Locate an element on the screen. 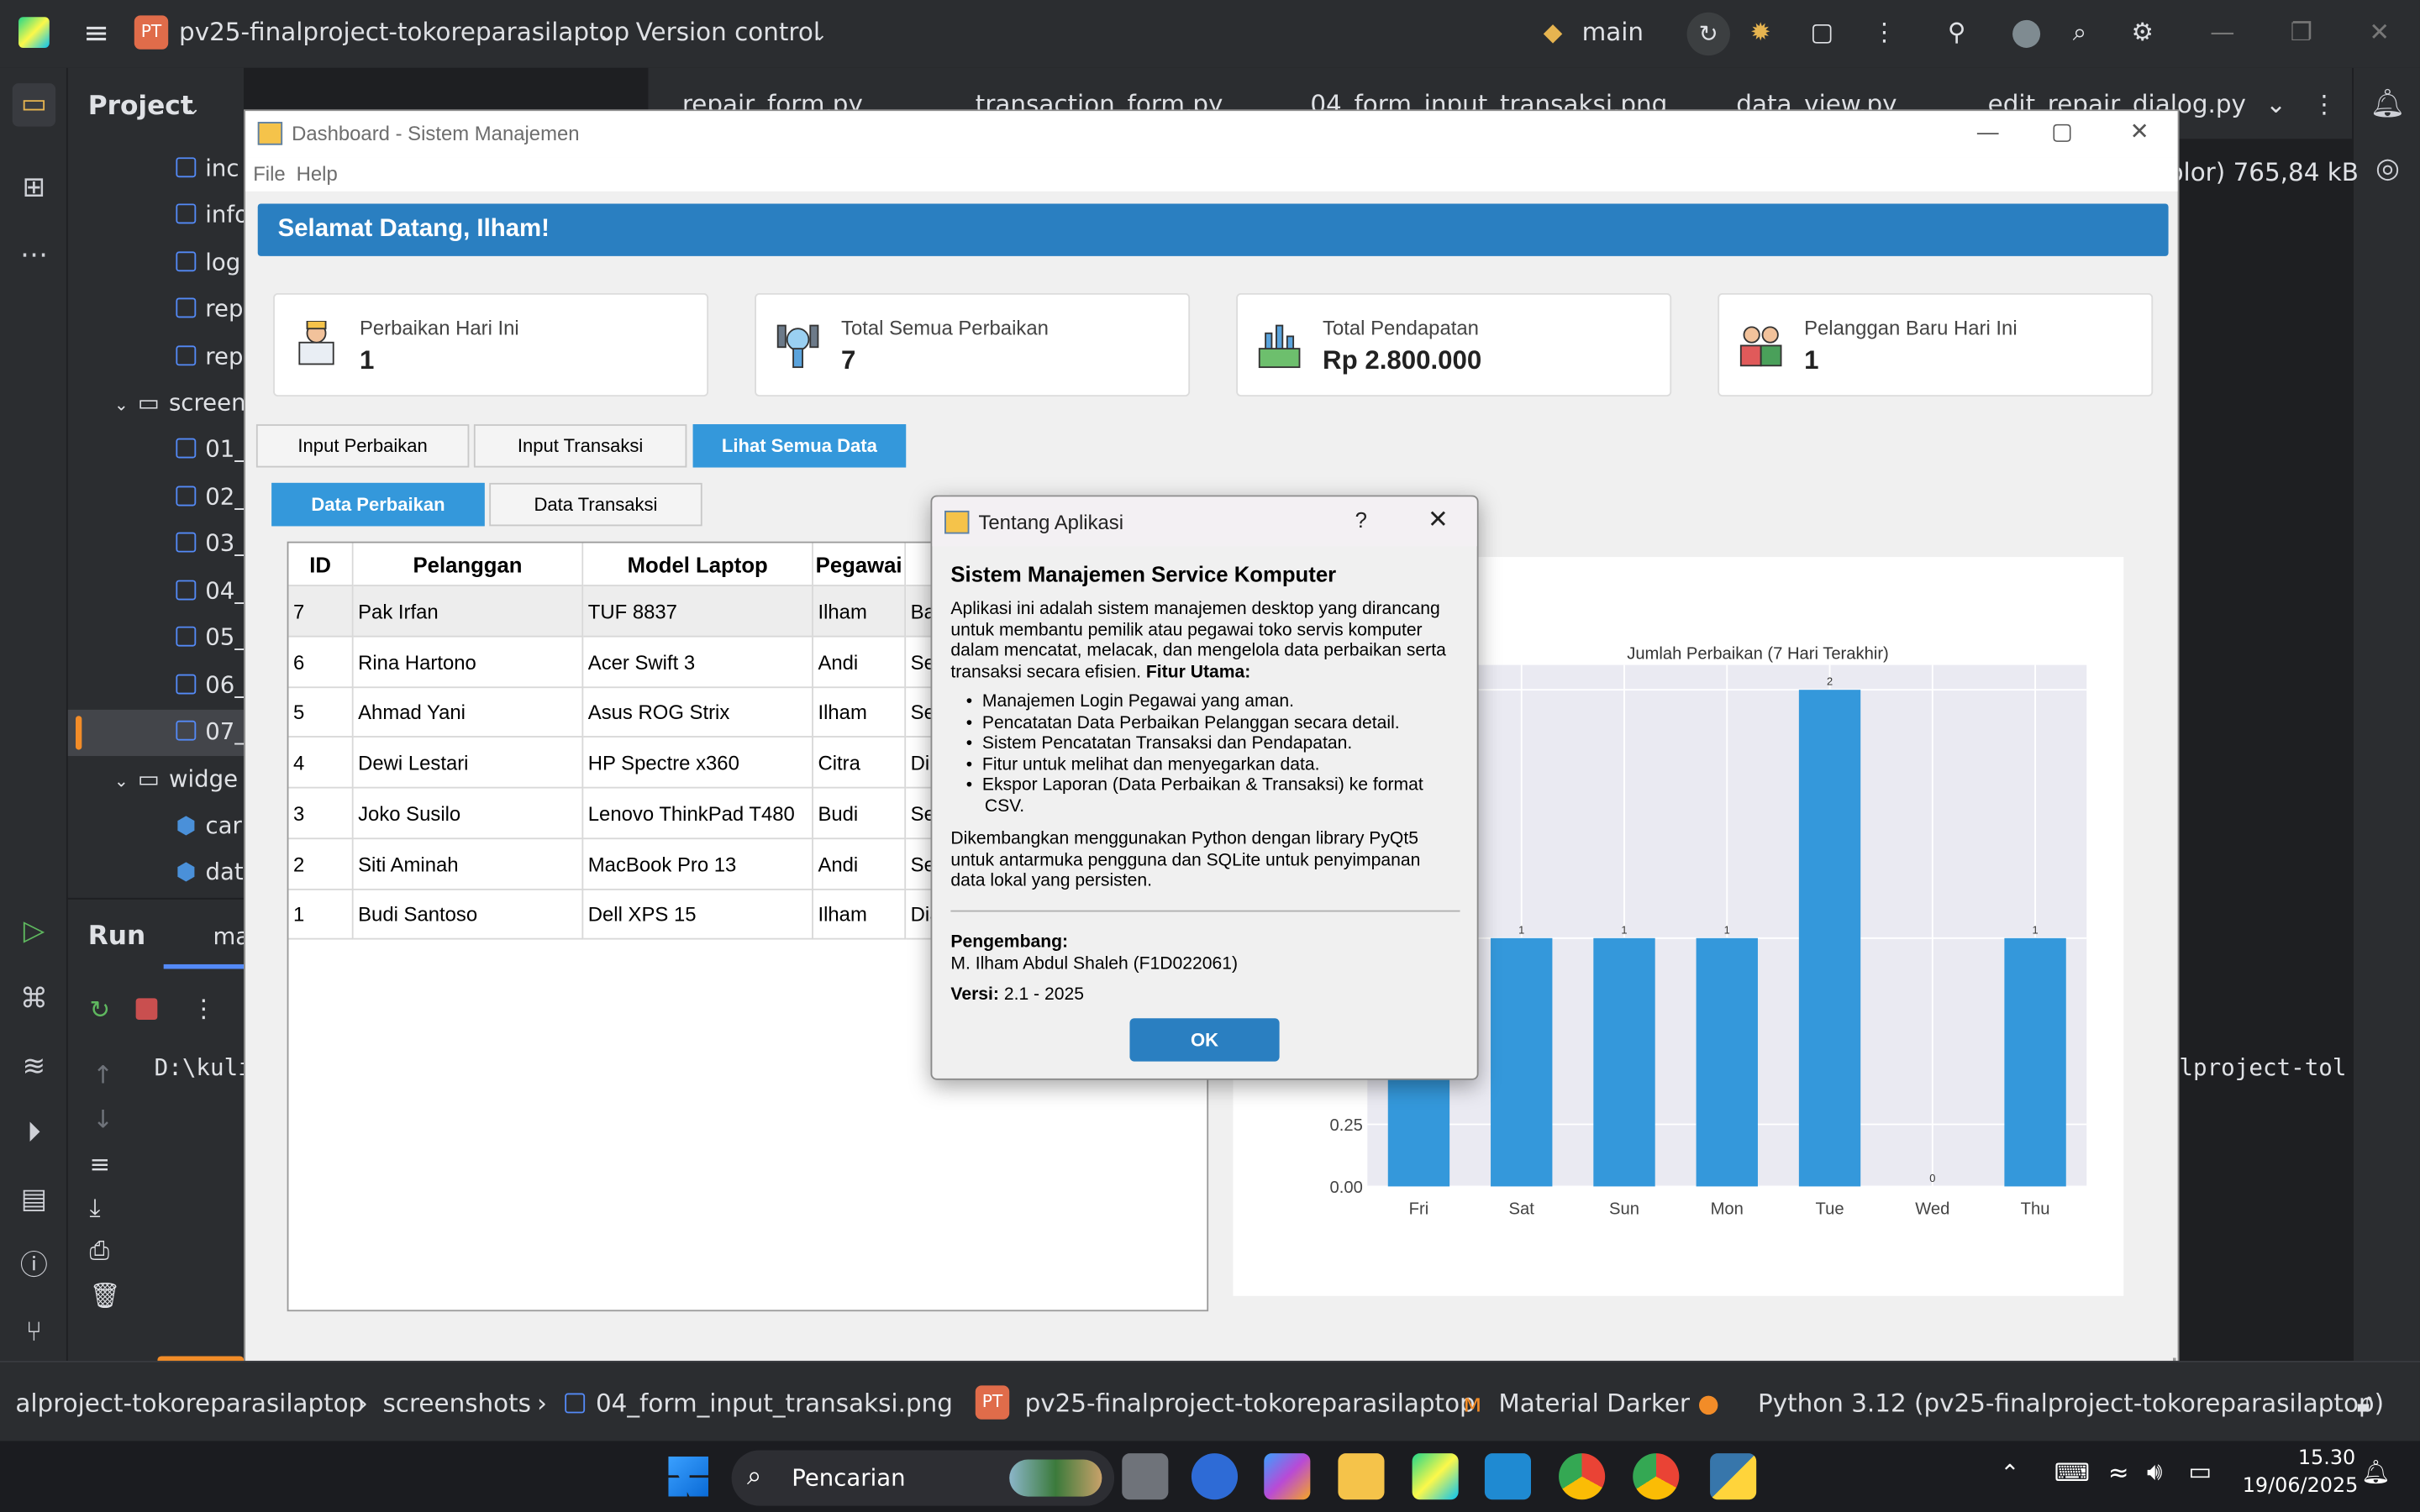 The image size is (2420, 1512). table-cell: Joko Susilo is located at coordinates (468, 813).